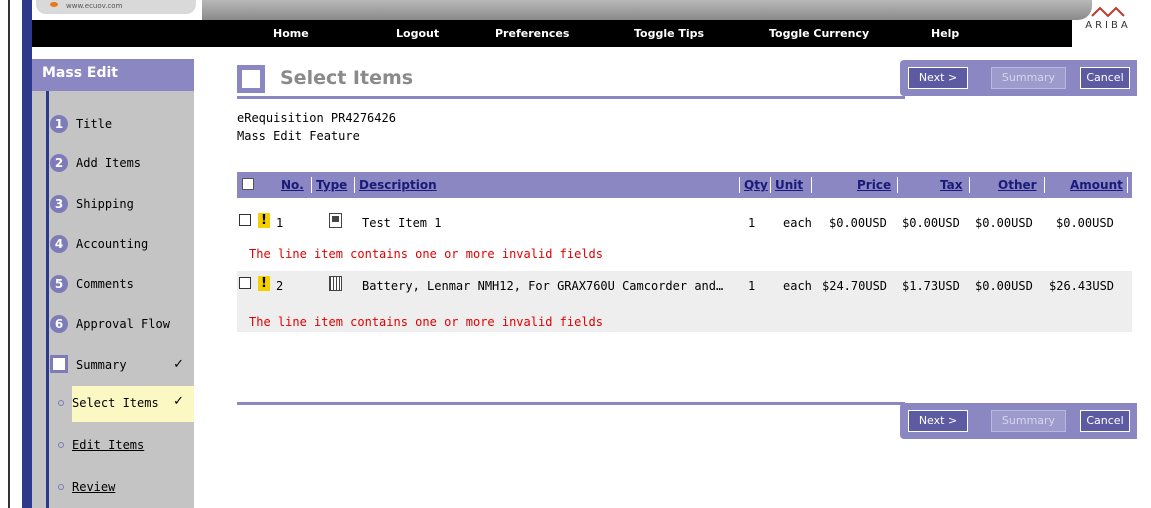  Describe the element at coordinates (251, 79) in the screenshot. I see `page-title-icon` at that location.